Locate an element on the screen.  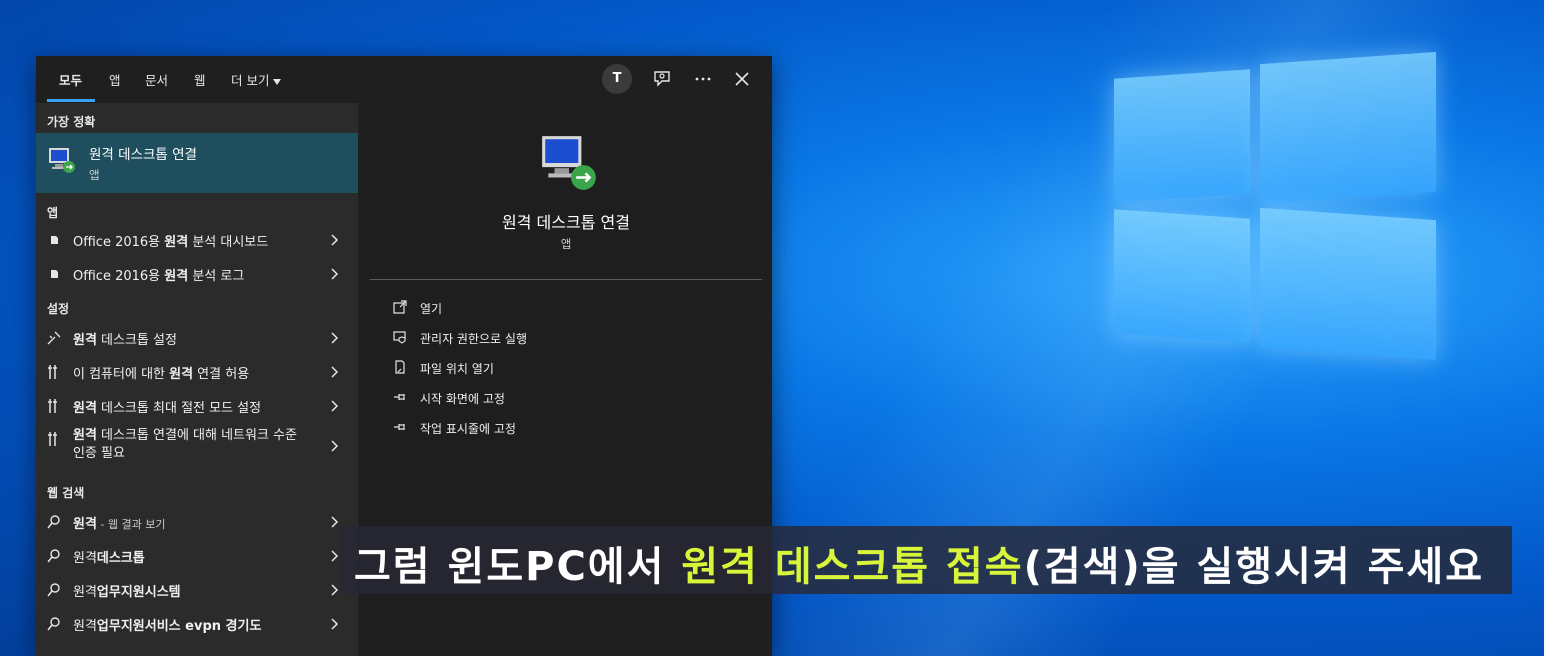
remote-settings-icon is located at coordinates (54, 338).